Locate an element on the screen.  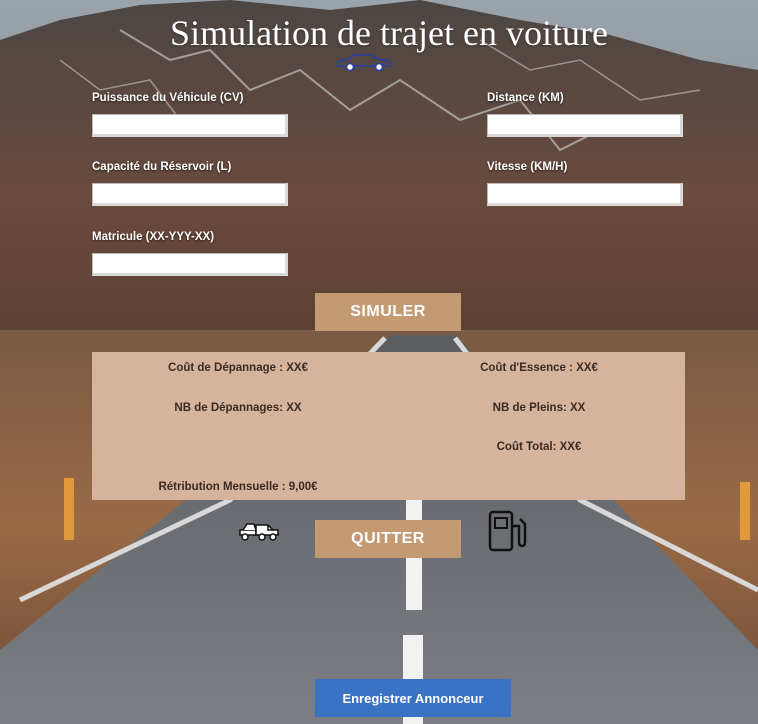
cout-total-text: Coût Total: XX€ is located at coordinates (539, 447).